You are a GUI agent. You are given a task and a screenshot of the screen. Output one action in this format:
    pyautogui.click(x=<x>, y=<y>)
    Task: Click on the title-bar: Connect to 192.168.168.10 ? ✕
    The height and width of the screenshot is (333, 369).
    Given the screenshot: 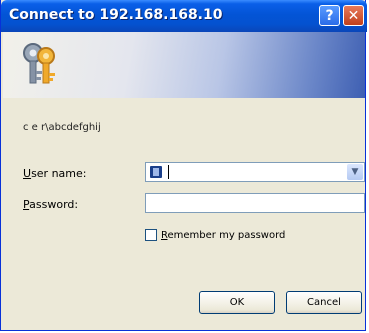 What is the action you would take?
    pyautogui.click(x=184, y=16)
    